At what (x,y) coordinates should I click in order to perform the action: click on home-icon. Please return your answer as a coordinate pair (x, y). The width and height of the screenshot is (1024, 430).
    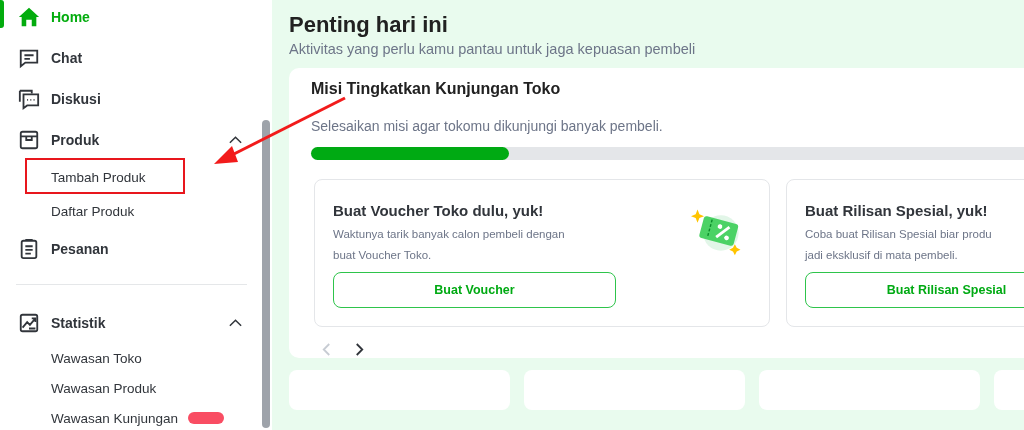
    Looking at the image, I should click on (29, 16).